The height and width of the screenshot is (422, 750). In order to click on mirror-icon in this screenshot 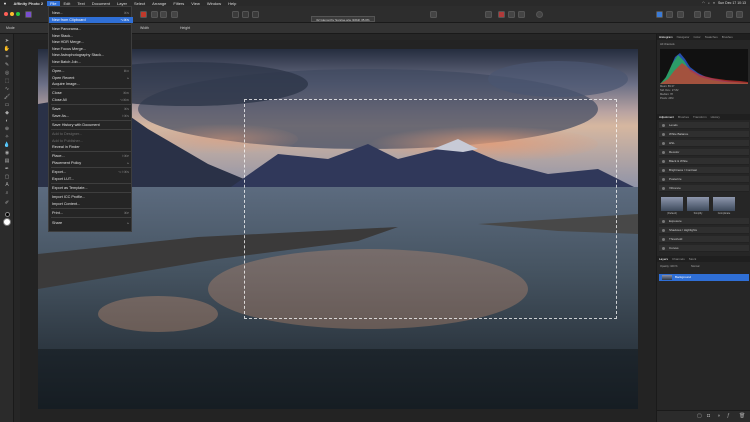, I will do `click(707, 14)`.